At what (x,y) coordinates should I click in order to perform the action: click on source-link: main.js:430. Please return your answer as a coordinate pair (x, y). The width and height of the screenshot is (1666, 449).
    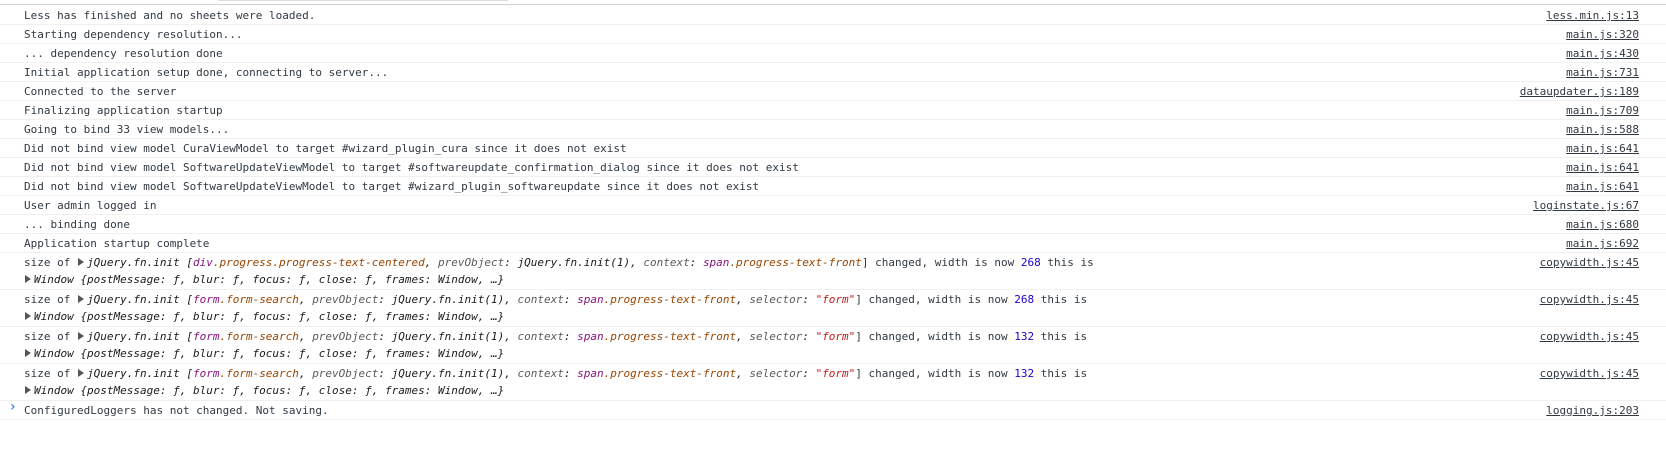
    Looking at the image, I should click on (1602, 53).